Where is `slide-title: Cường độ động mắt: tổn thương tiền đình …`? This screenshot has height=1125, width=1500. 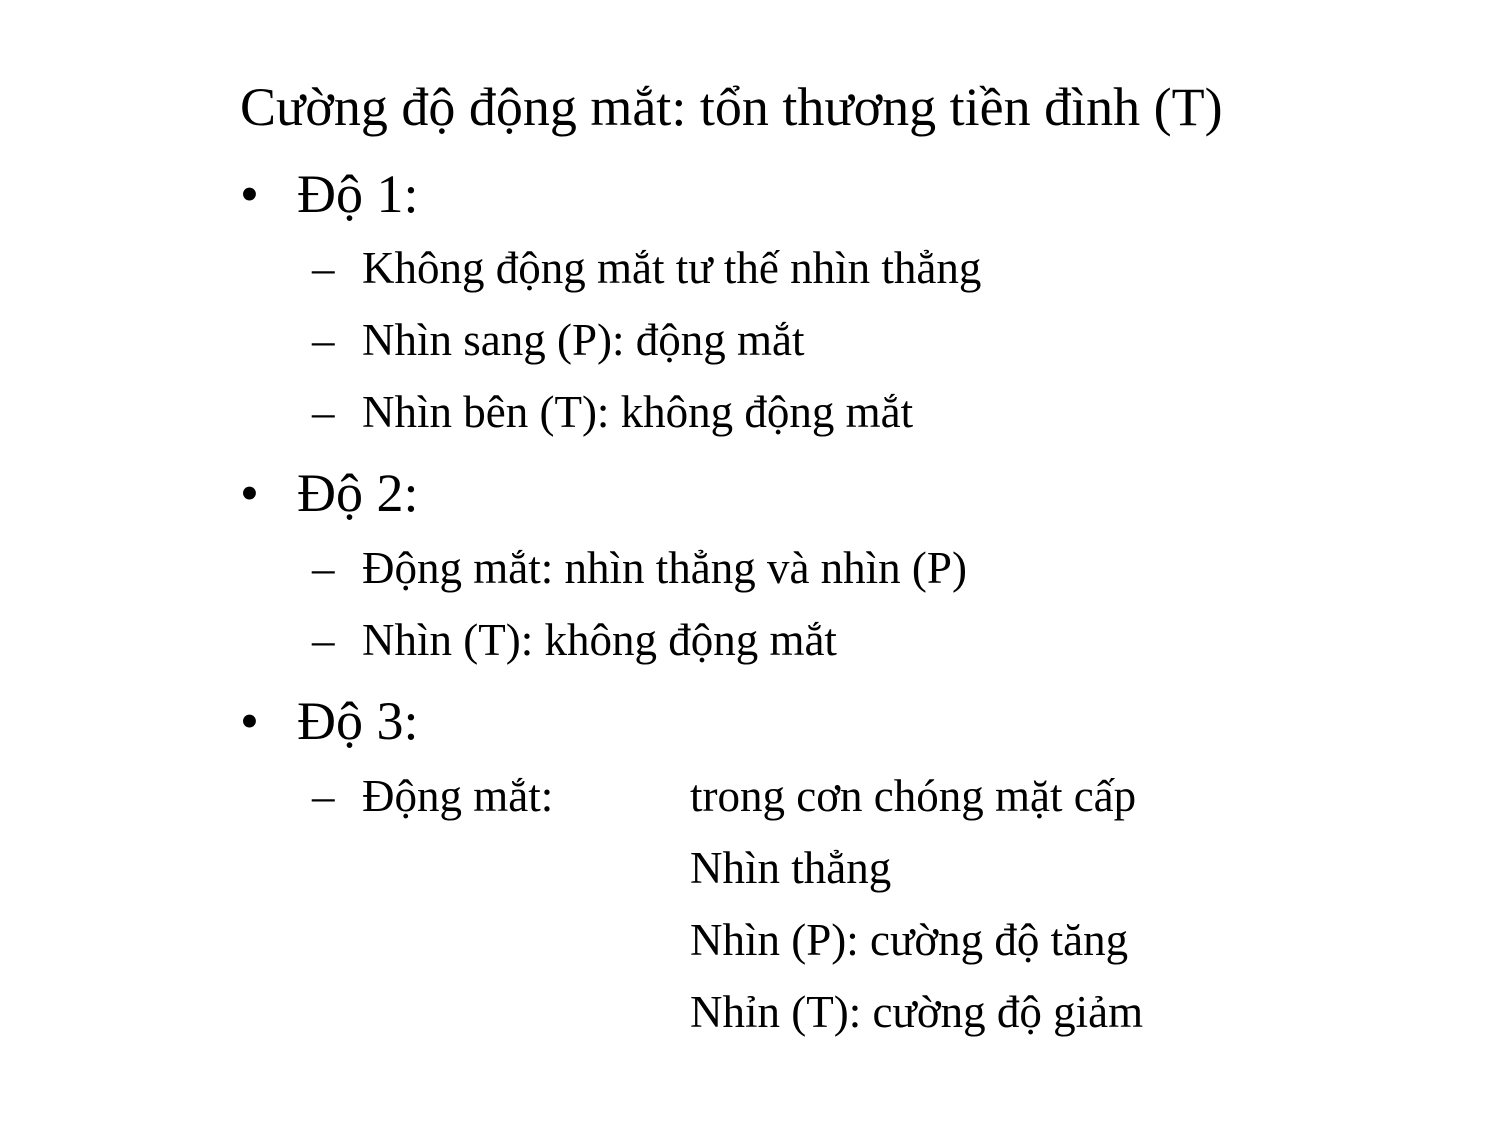 slide-title: Cường độ động mắt: tổn thương tiền đình … is located at coordinates (731, 107).